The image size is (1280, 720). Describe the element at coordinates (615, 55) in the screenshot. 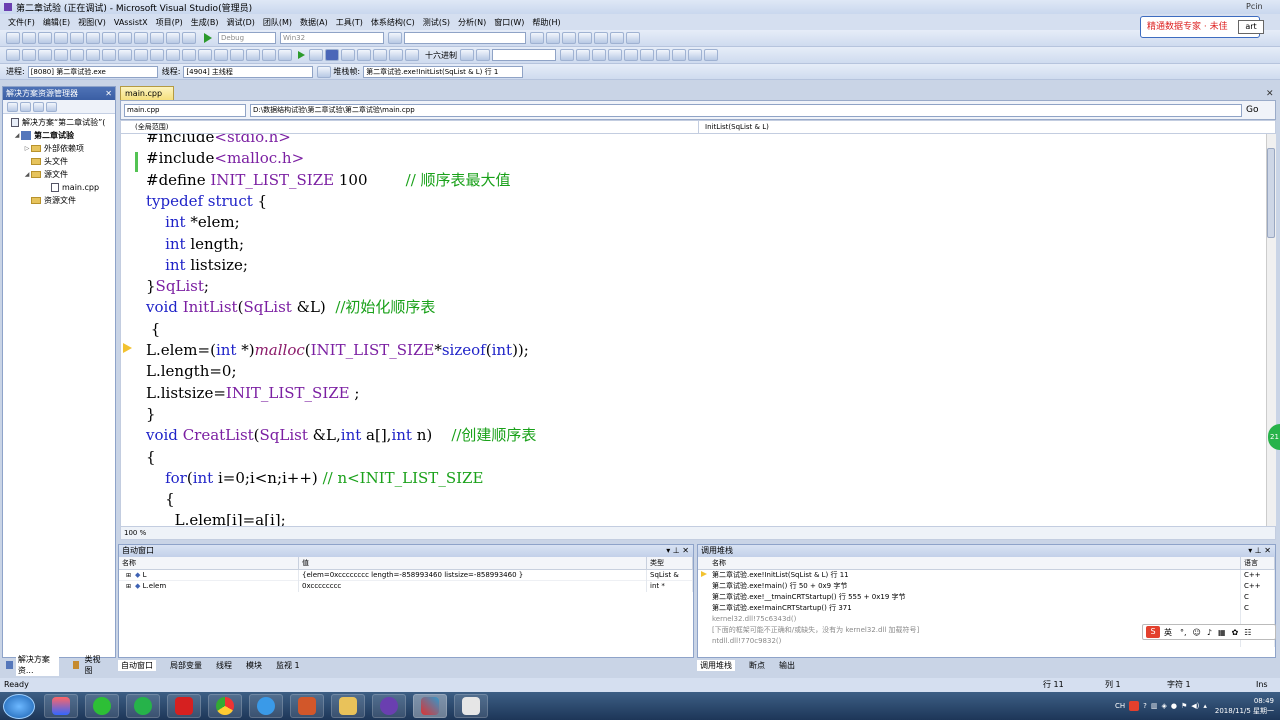

I see `vax-forward-icon` at that location.